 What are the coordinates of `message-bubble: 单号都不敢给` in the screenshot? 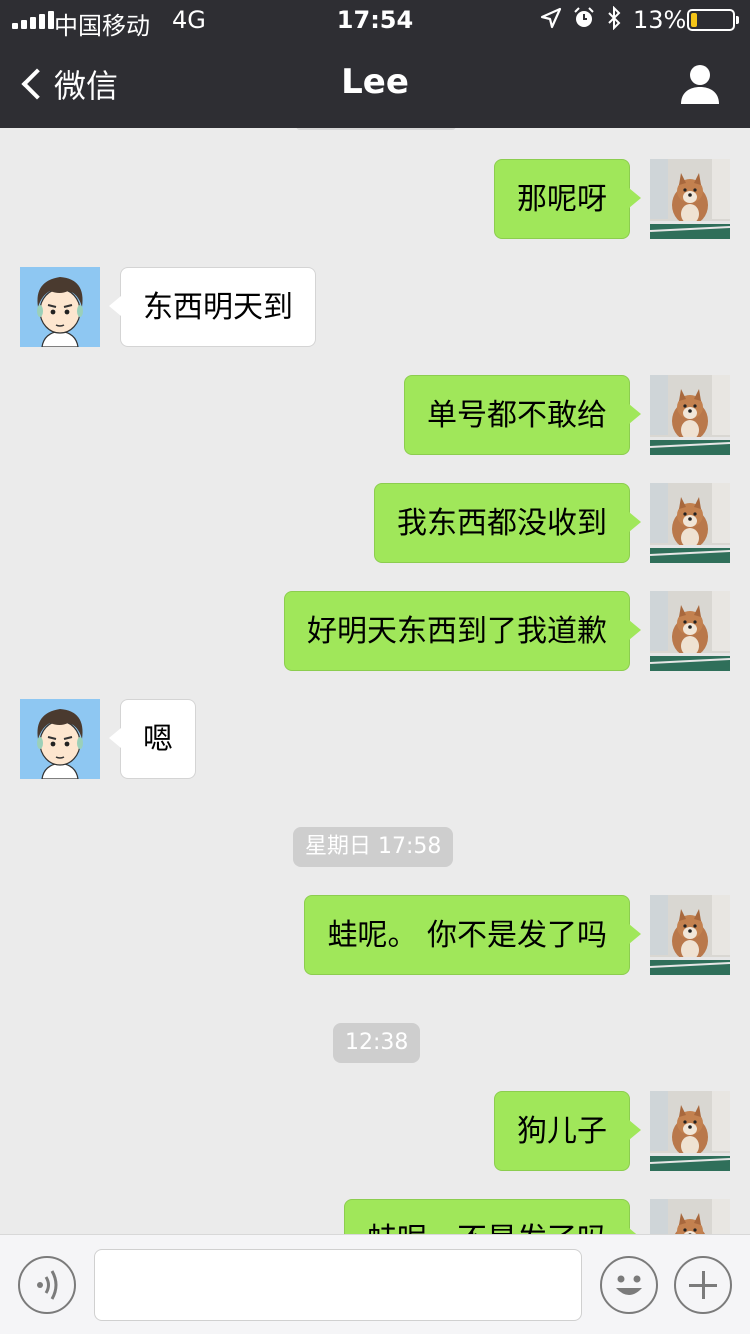 It's located at (522, 415).